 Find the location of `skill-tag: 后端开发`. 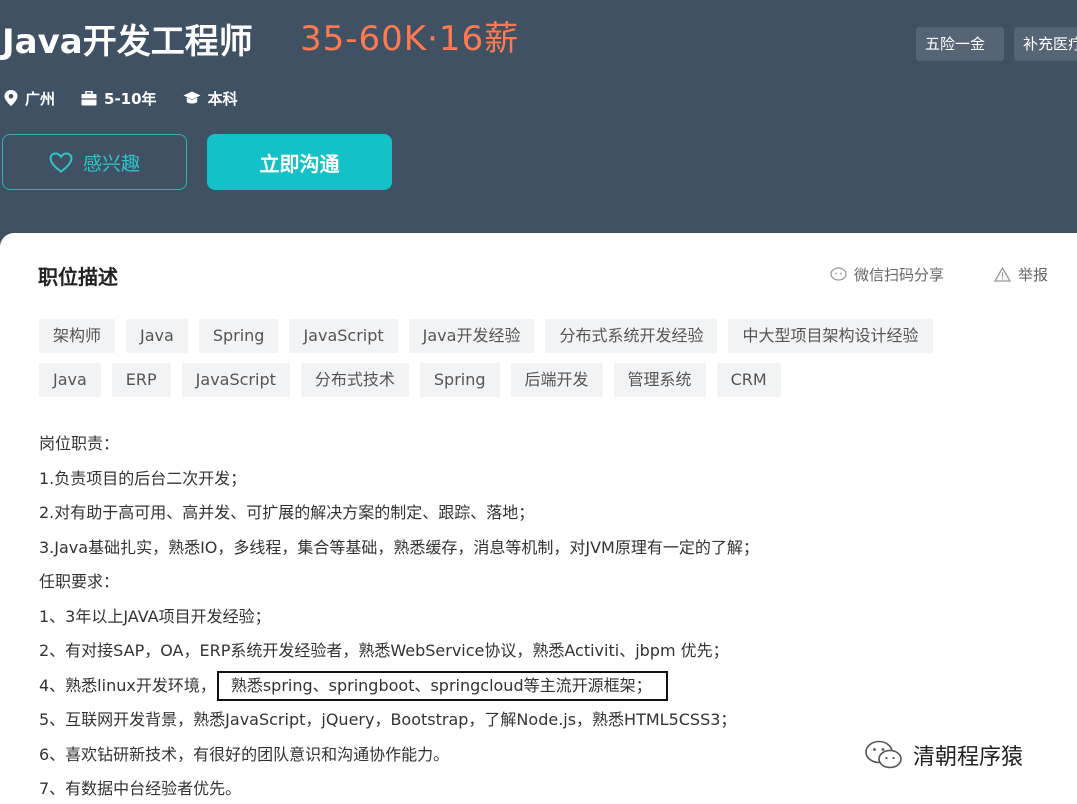

skill-tag: 后端开发 is located at coordinates (556, 380).